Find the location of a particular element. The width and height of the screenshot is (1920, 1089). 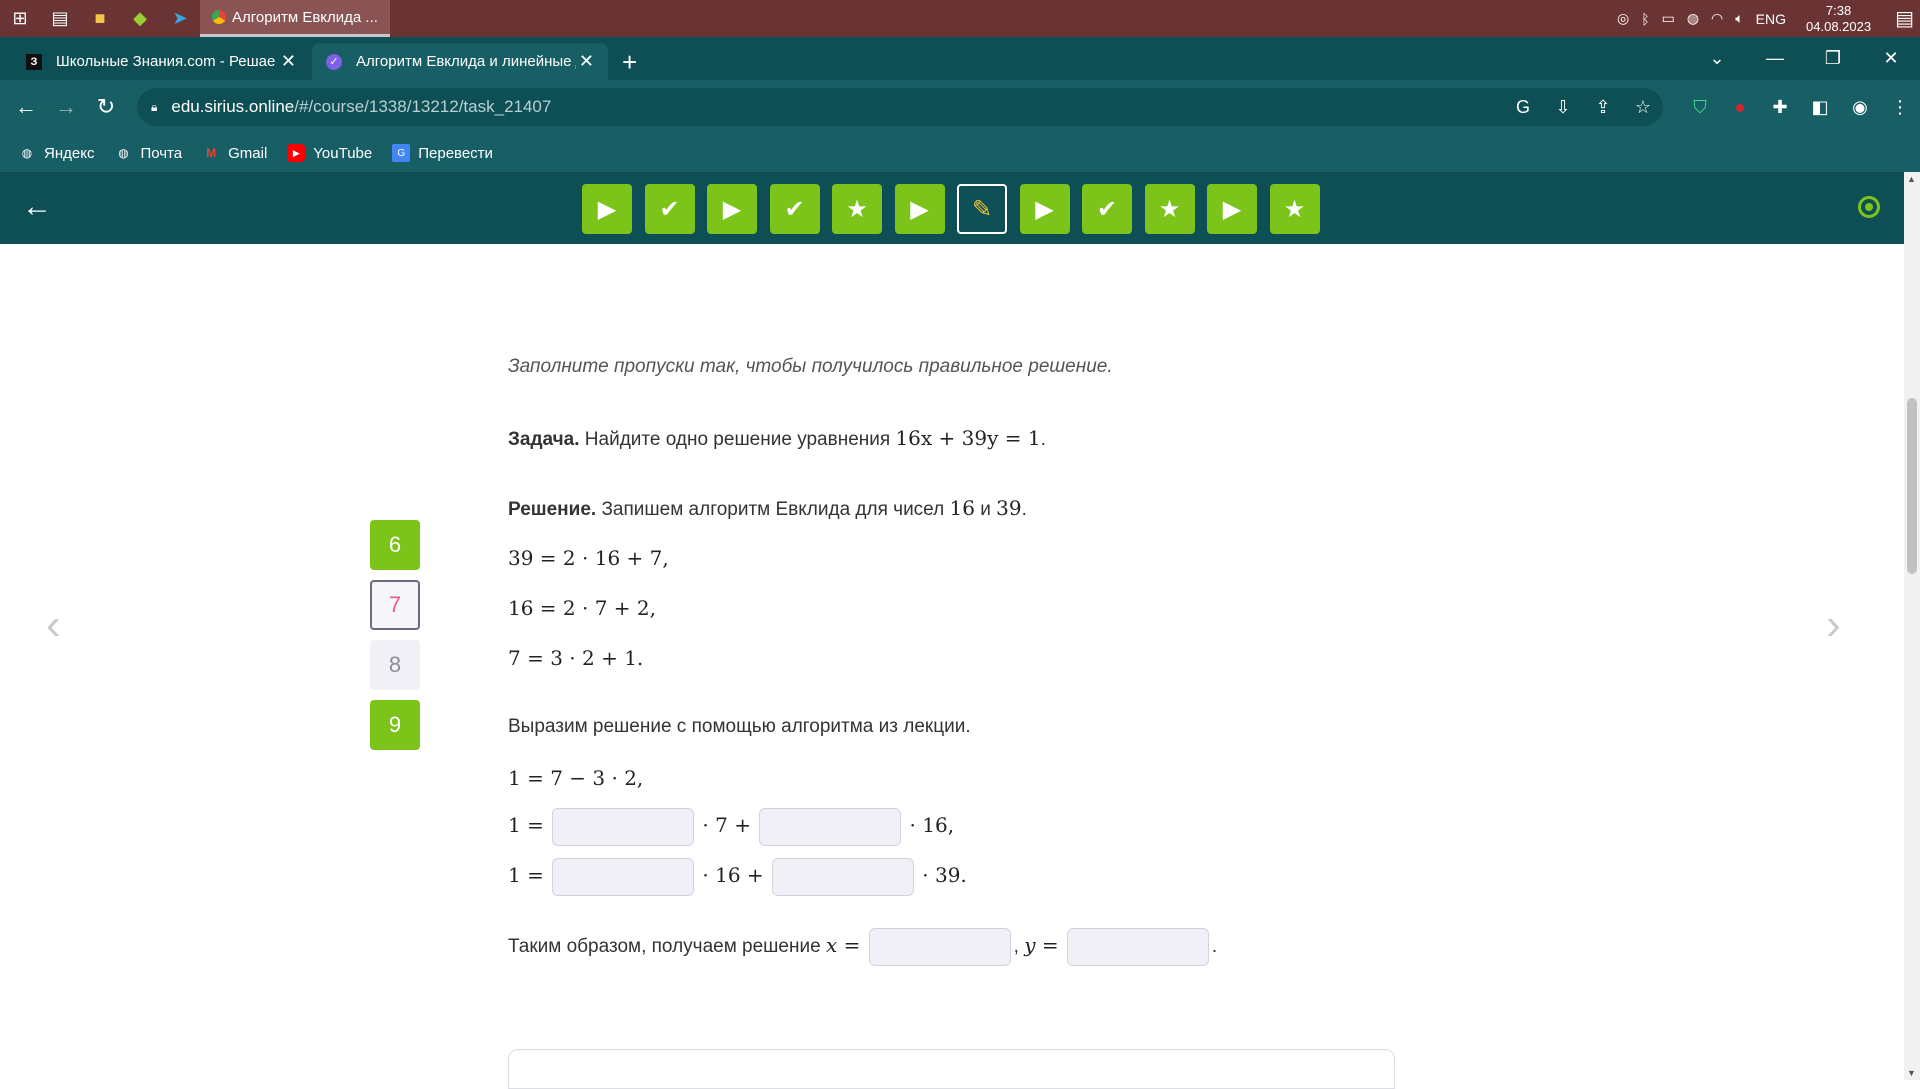

browser-tab-active: ✓ Алгоритм Евклида и линейные д ✕ is located at coordinates (460, 61).